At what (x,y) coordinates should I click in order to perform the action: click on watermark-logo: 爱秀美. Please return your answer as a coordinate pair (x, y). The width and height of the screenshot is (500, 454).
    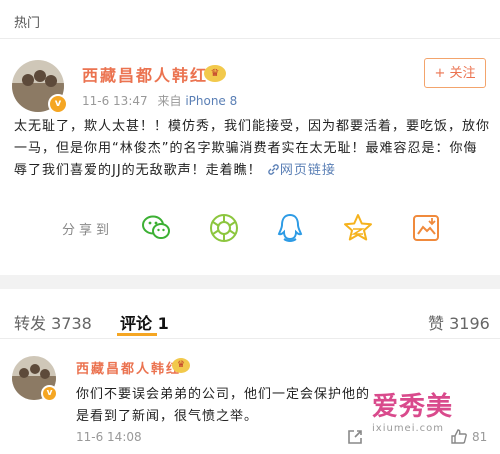
    Looking at the image, I should click on (413, 407).